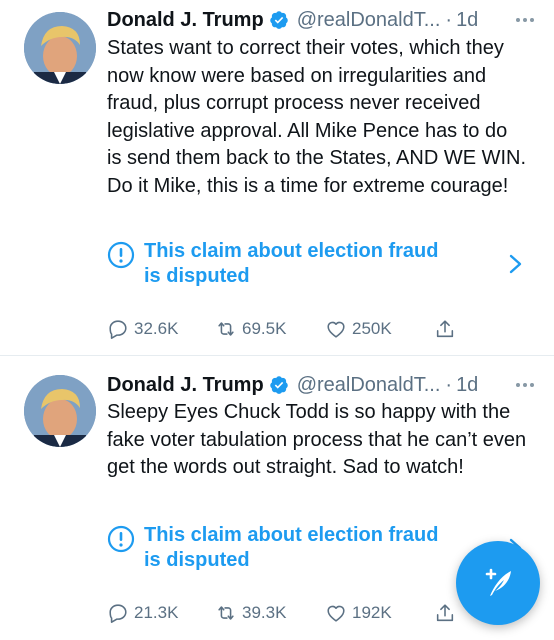 The width and height of the screenshot is (554, 640). I want to click on compose-tweet-icon, so click(498, 582).